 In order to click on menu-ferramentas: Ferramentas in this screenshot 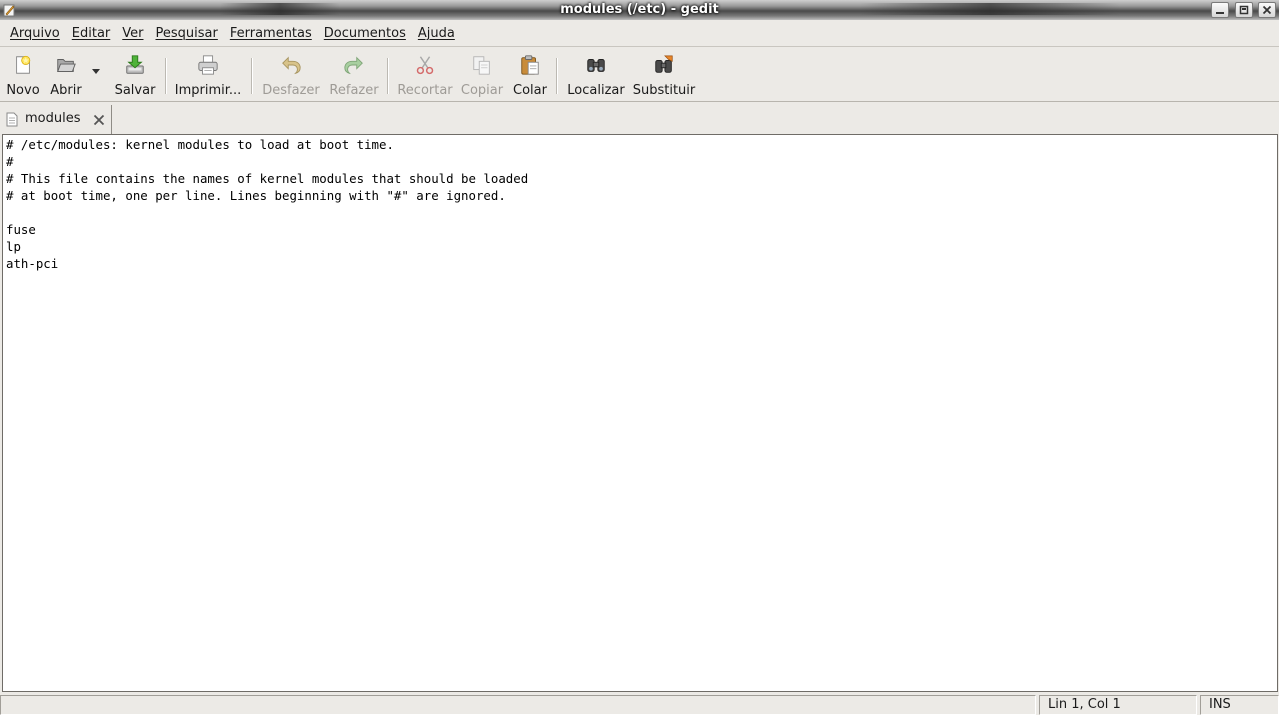, I will do `click(271, 34)`.